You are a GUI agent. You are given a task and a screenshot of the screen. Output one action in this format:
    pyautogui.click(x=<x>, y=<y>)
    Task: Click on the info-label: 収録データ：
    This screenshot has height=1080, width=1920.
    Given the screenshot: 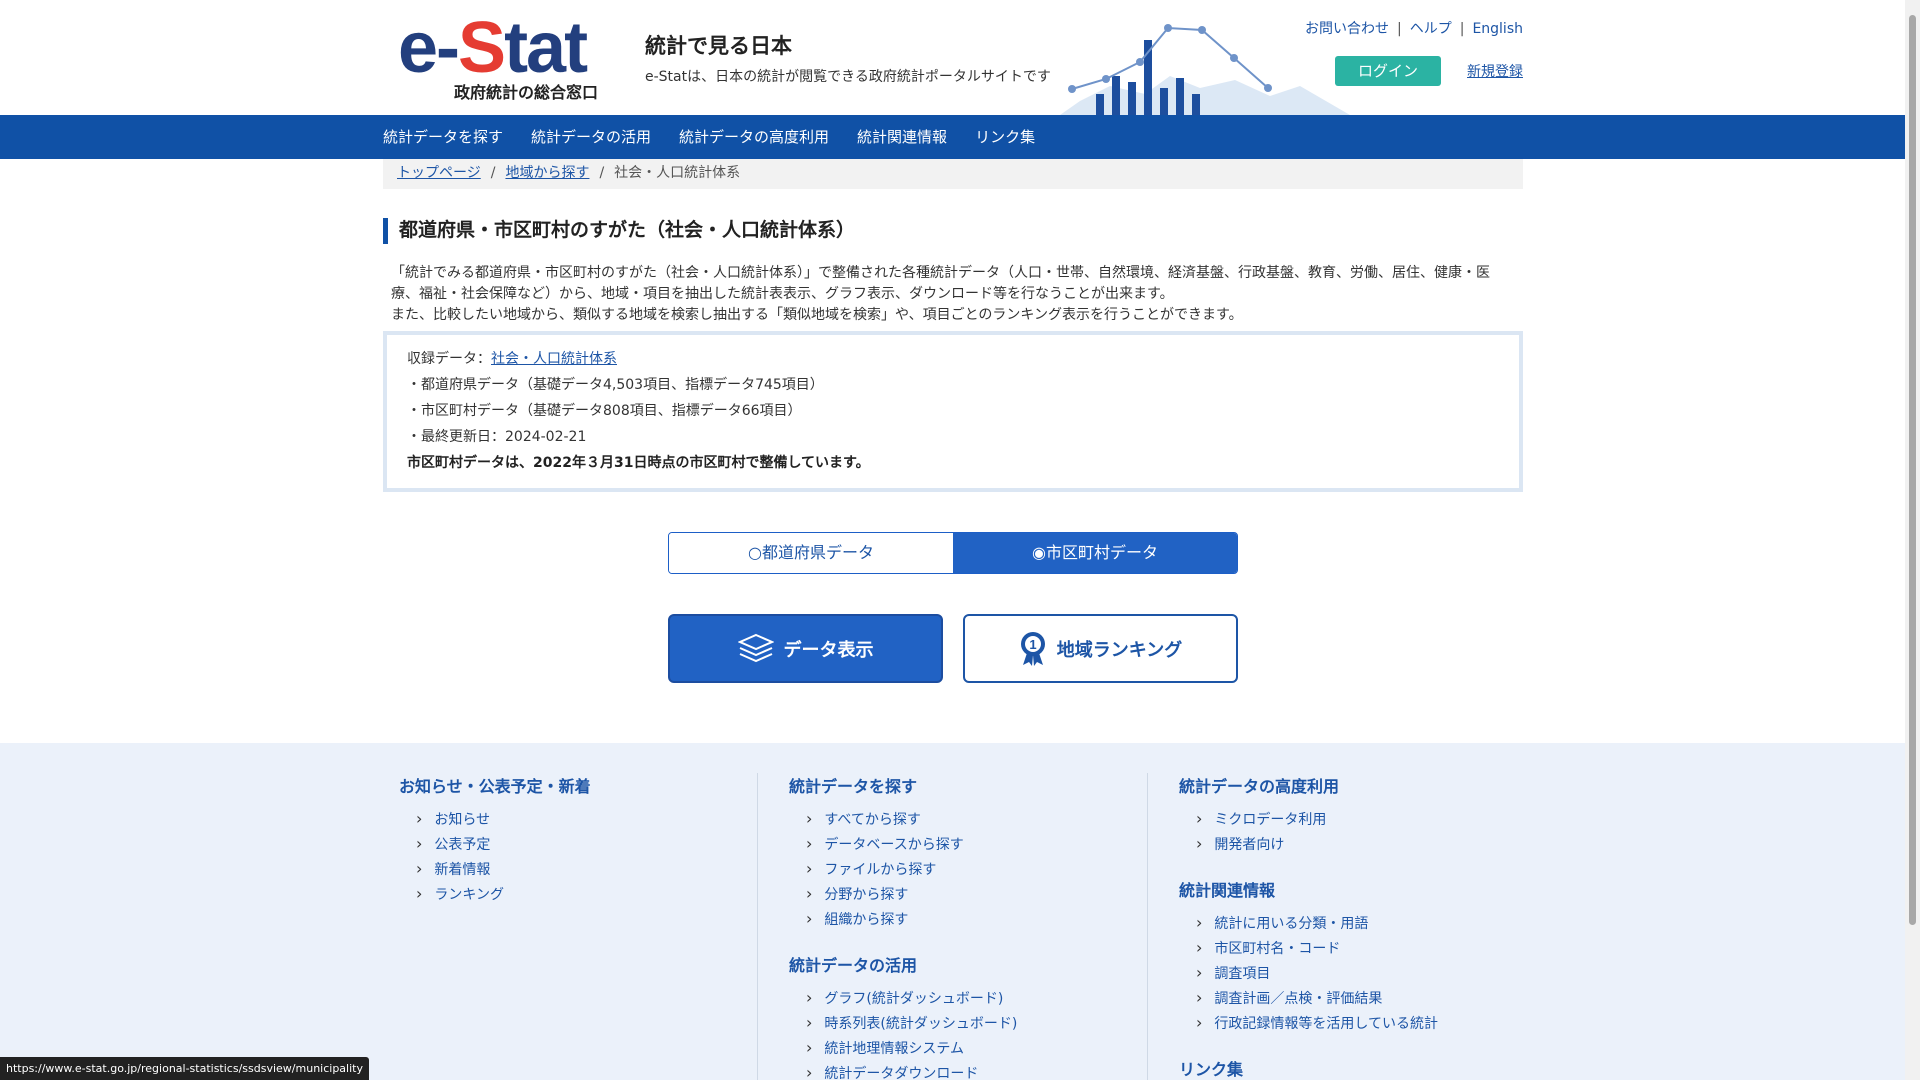 What is the action you would take?
    pyautogui.click(x=449, y=359)
    